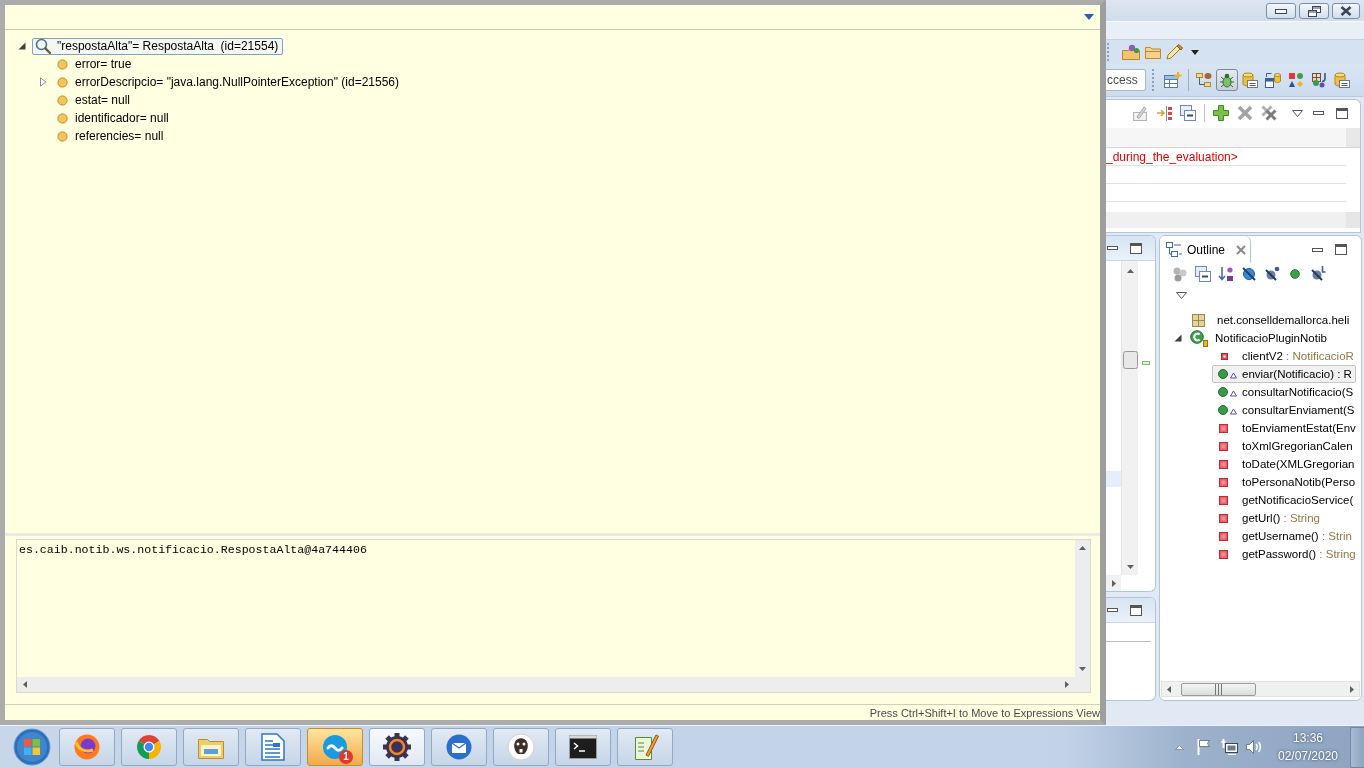  What do you see at coordinates (1226, 274) in the screenshot?
I see `sort-icon` at bounding box center [1226, 274].